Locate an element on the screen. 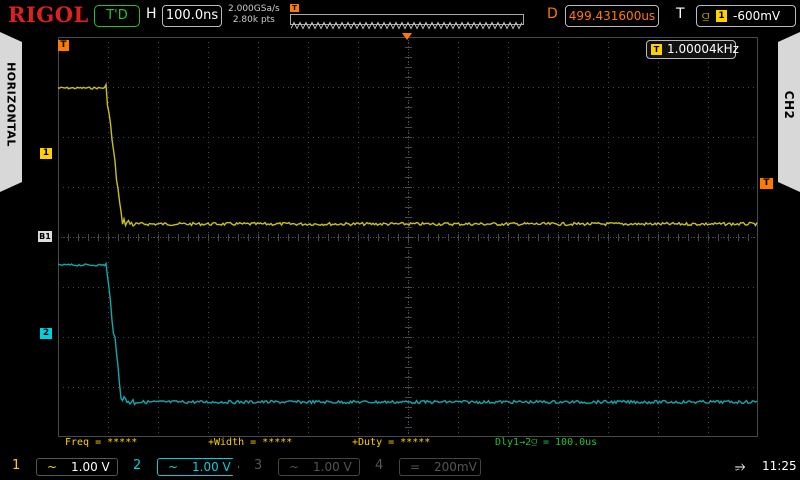 This screenshot has height=480, width=800. memory-waveform-preview is located at coordinates (406, 25).